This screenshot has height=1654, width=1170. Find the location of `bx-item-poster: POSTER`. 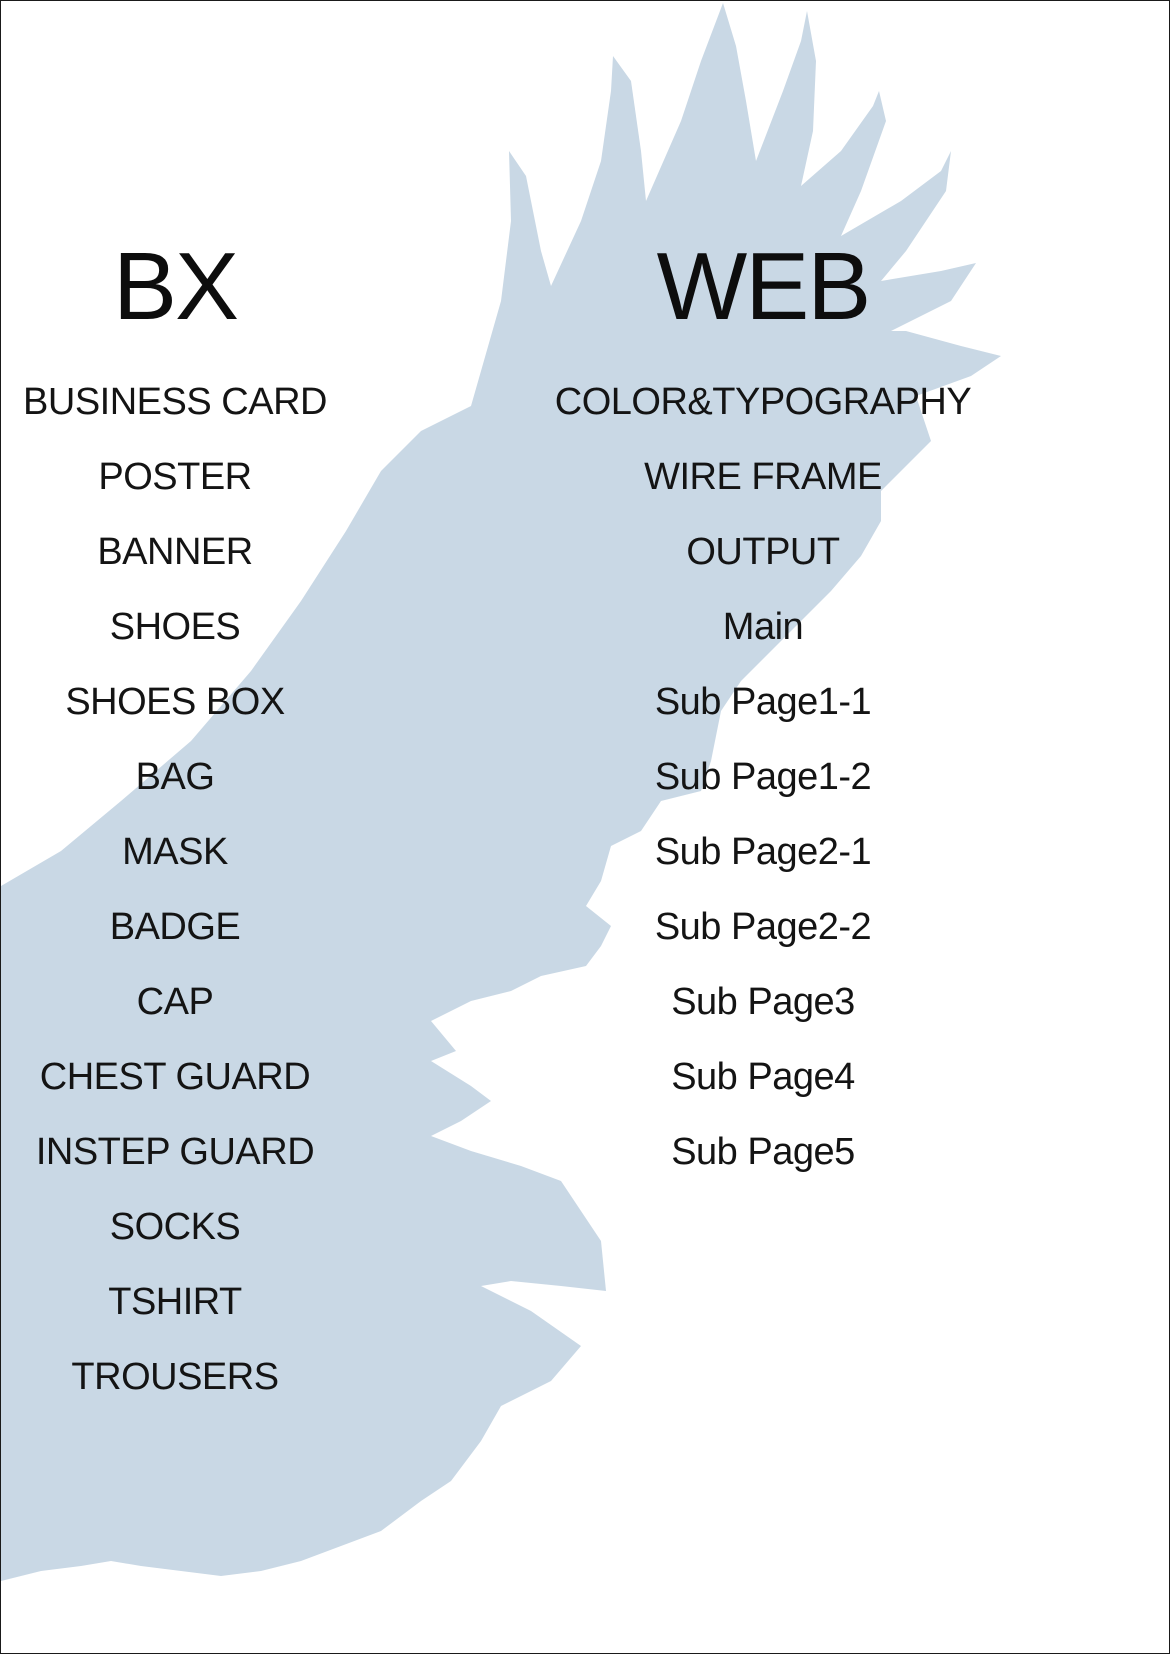

bx-item-poster: POSTER is located at coordinates (175, 477).